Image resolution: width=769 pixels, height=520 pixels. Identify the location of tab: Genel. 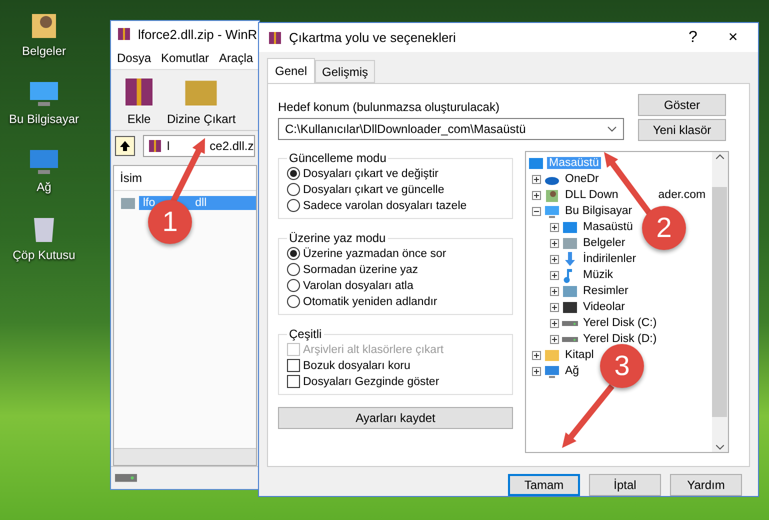
(291, 71).